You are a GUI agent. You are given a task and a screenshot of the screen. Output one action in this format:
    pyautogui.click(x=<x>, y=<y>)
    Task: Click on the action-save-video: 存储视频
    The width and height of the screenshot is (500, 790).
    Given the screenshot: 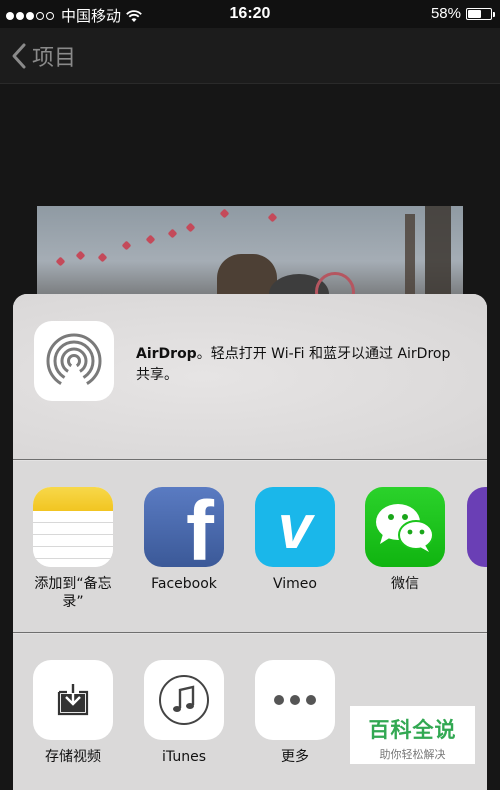 What is the action you would take?
    pyautogui.click(x=73, y=713)
    